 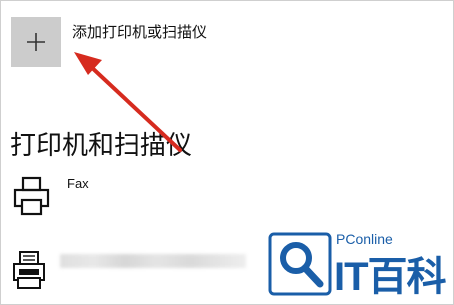 I want to click on watermark-big-text: IT百科, so click(x=390, y=277).